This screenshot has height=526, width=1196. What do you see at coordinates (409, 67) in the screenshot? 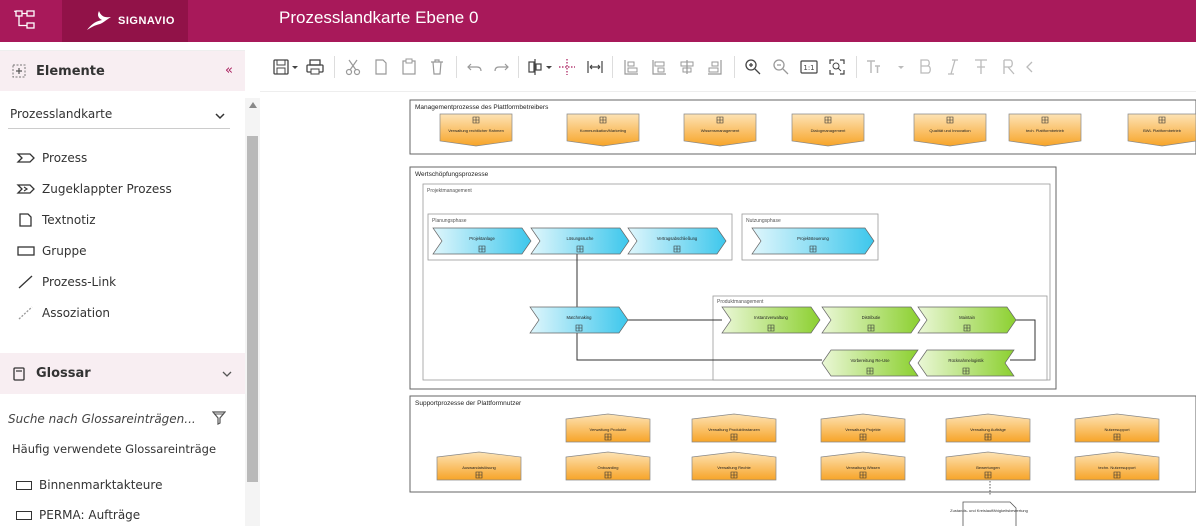
I see `paste-icon` at bounding box center [409, 67].